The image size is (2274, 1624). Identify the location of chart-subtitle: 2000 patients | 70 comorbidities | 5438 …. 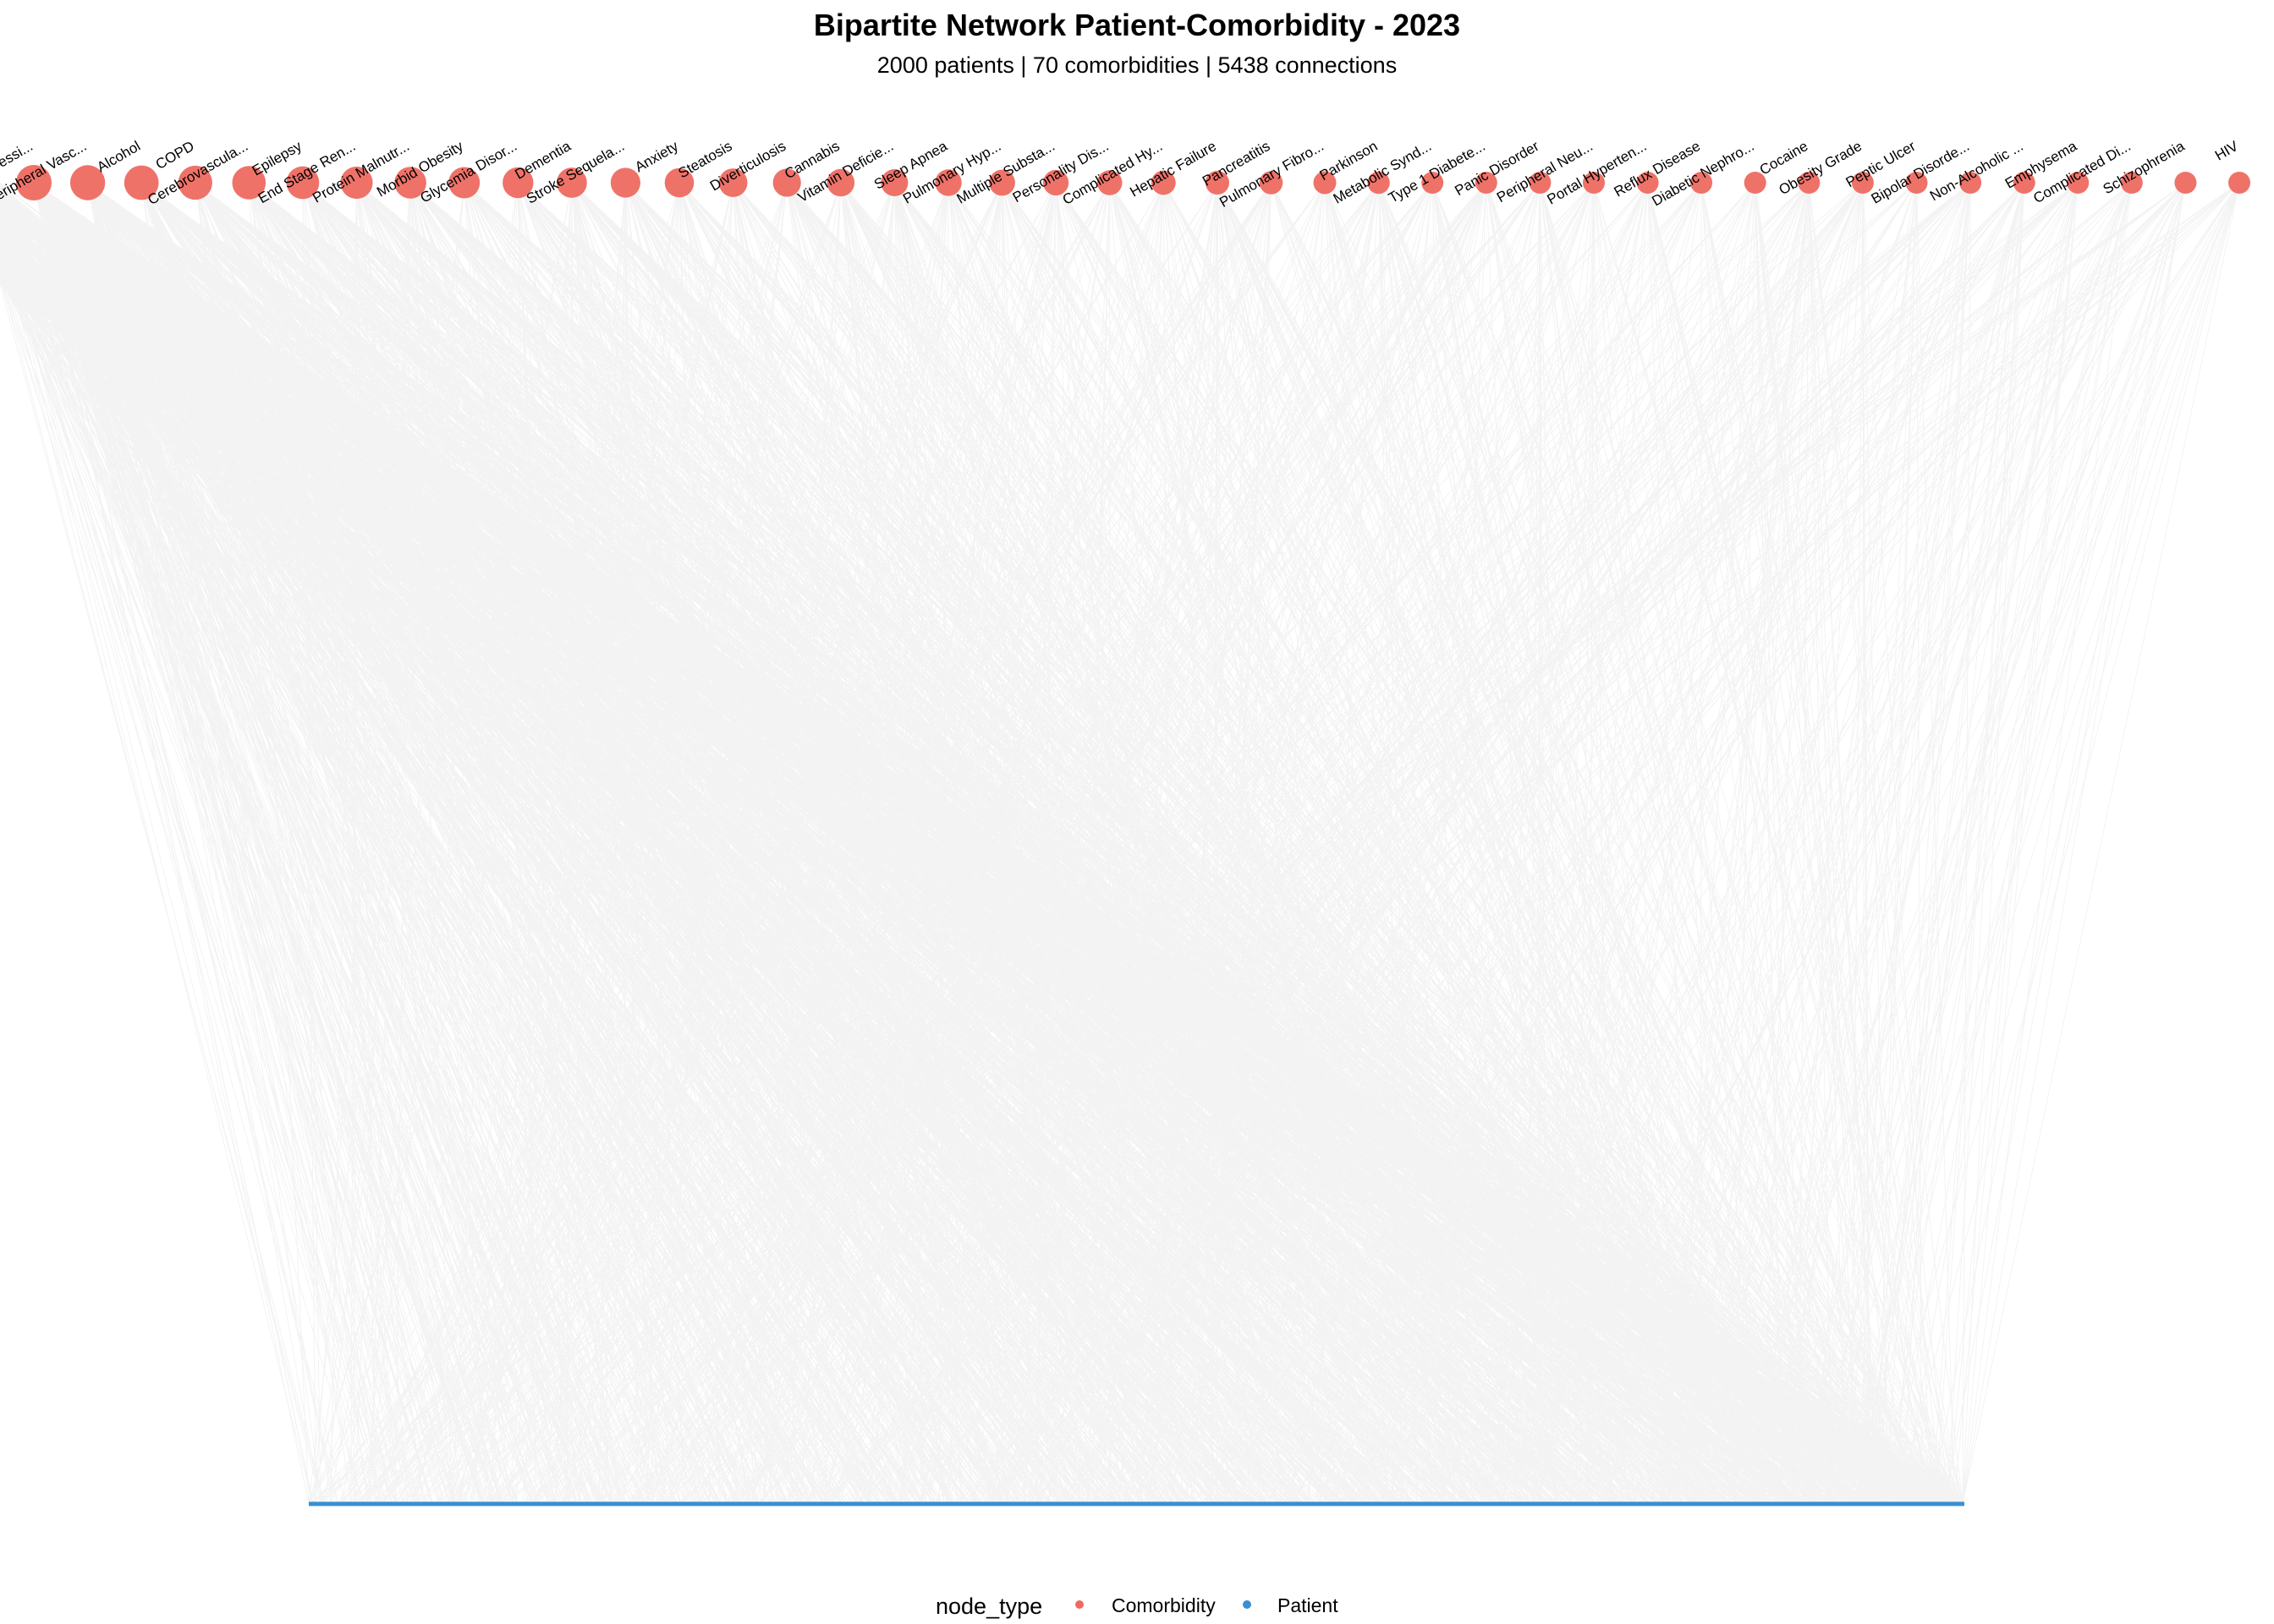
(1137, 65).